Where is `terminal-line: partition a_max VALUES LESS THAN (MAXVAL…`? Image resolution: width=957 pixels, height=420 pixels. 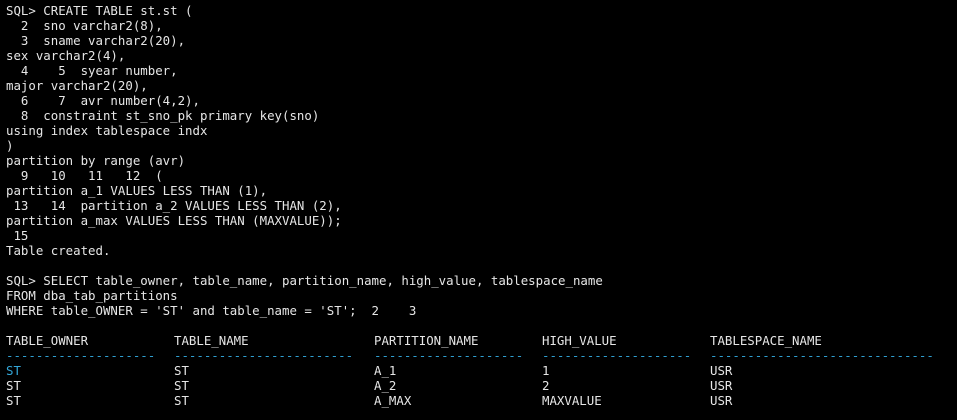 terminal-line: partition a_max VALUES LESS THAN (MAXVAL… is located at coordinates (174, 220).